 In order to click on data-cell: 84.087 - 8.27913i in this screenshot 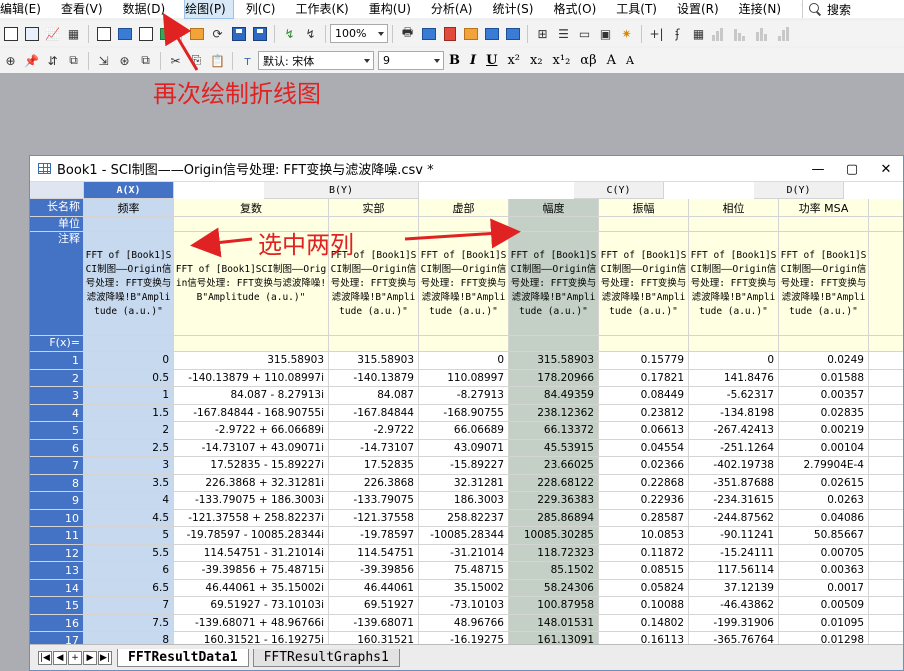, I will do `click(251, 396)`.